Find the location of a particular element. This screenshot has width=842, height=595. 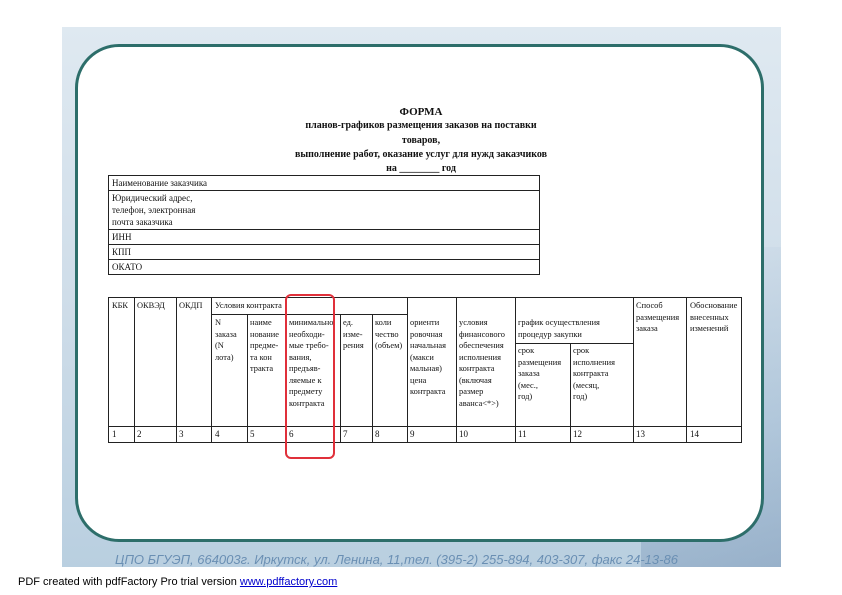

column-number: 2 is located at coordinates (139, 434).